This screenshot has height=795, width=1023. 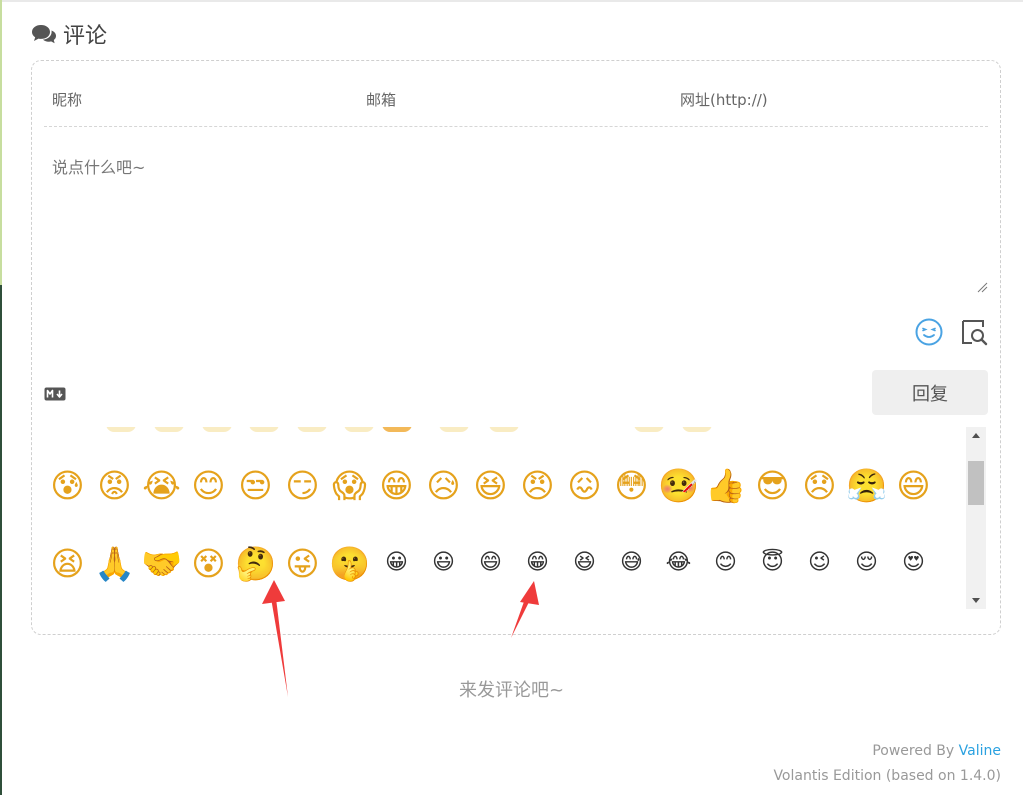 I want to click on emoji-panel-scrollbar, so click(x=976, y=518).